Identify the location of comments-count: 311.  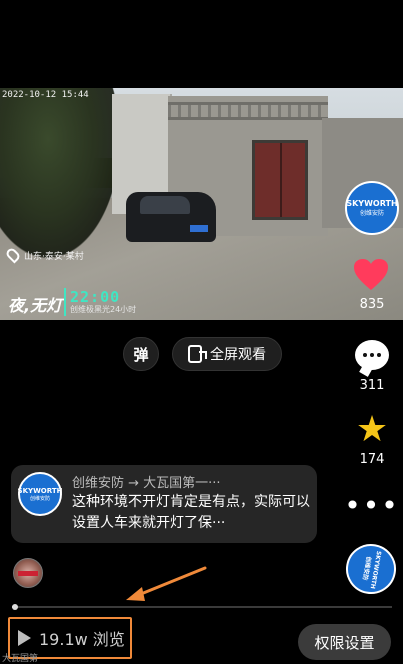
(372, 385).